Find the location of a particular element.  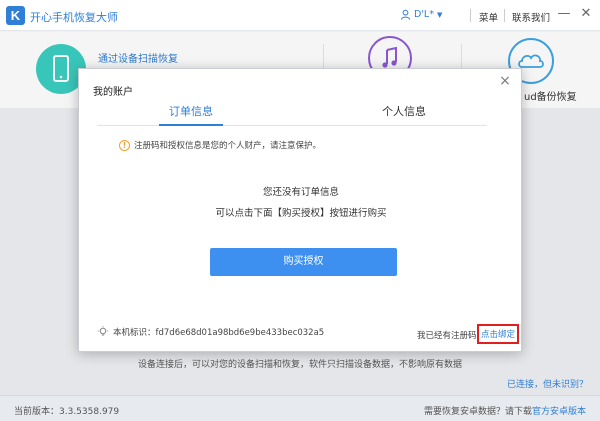

minimize-button: — is located at coordinates (564, 14).